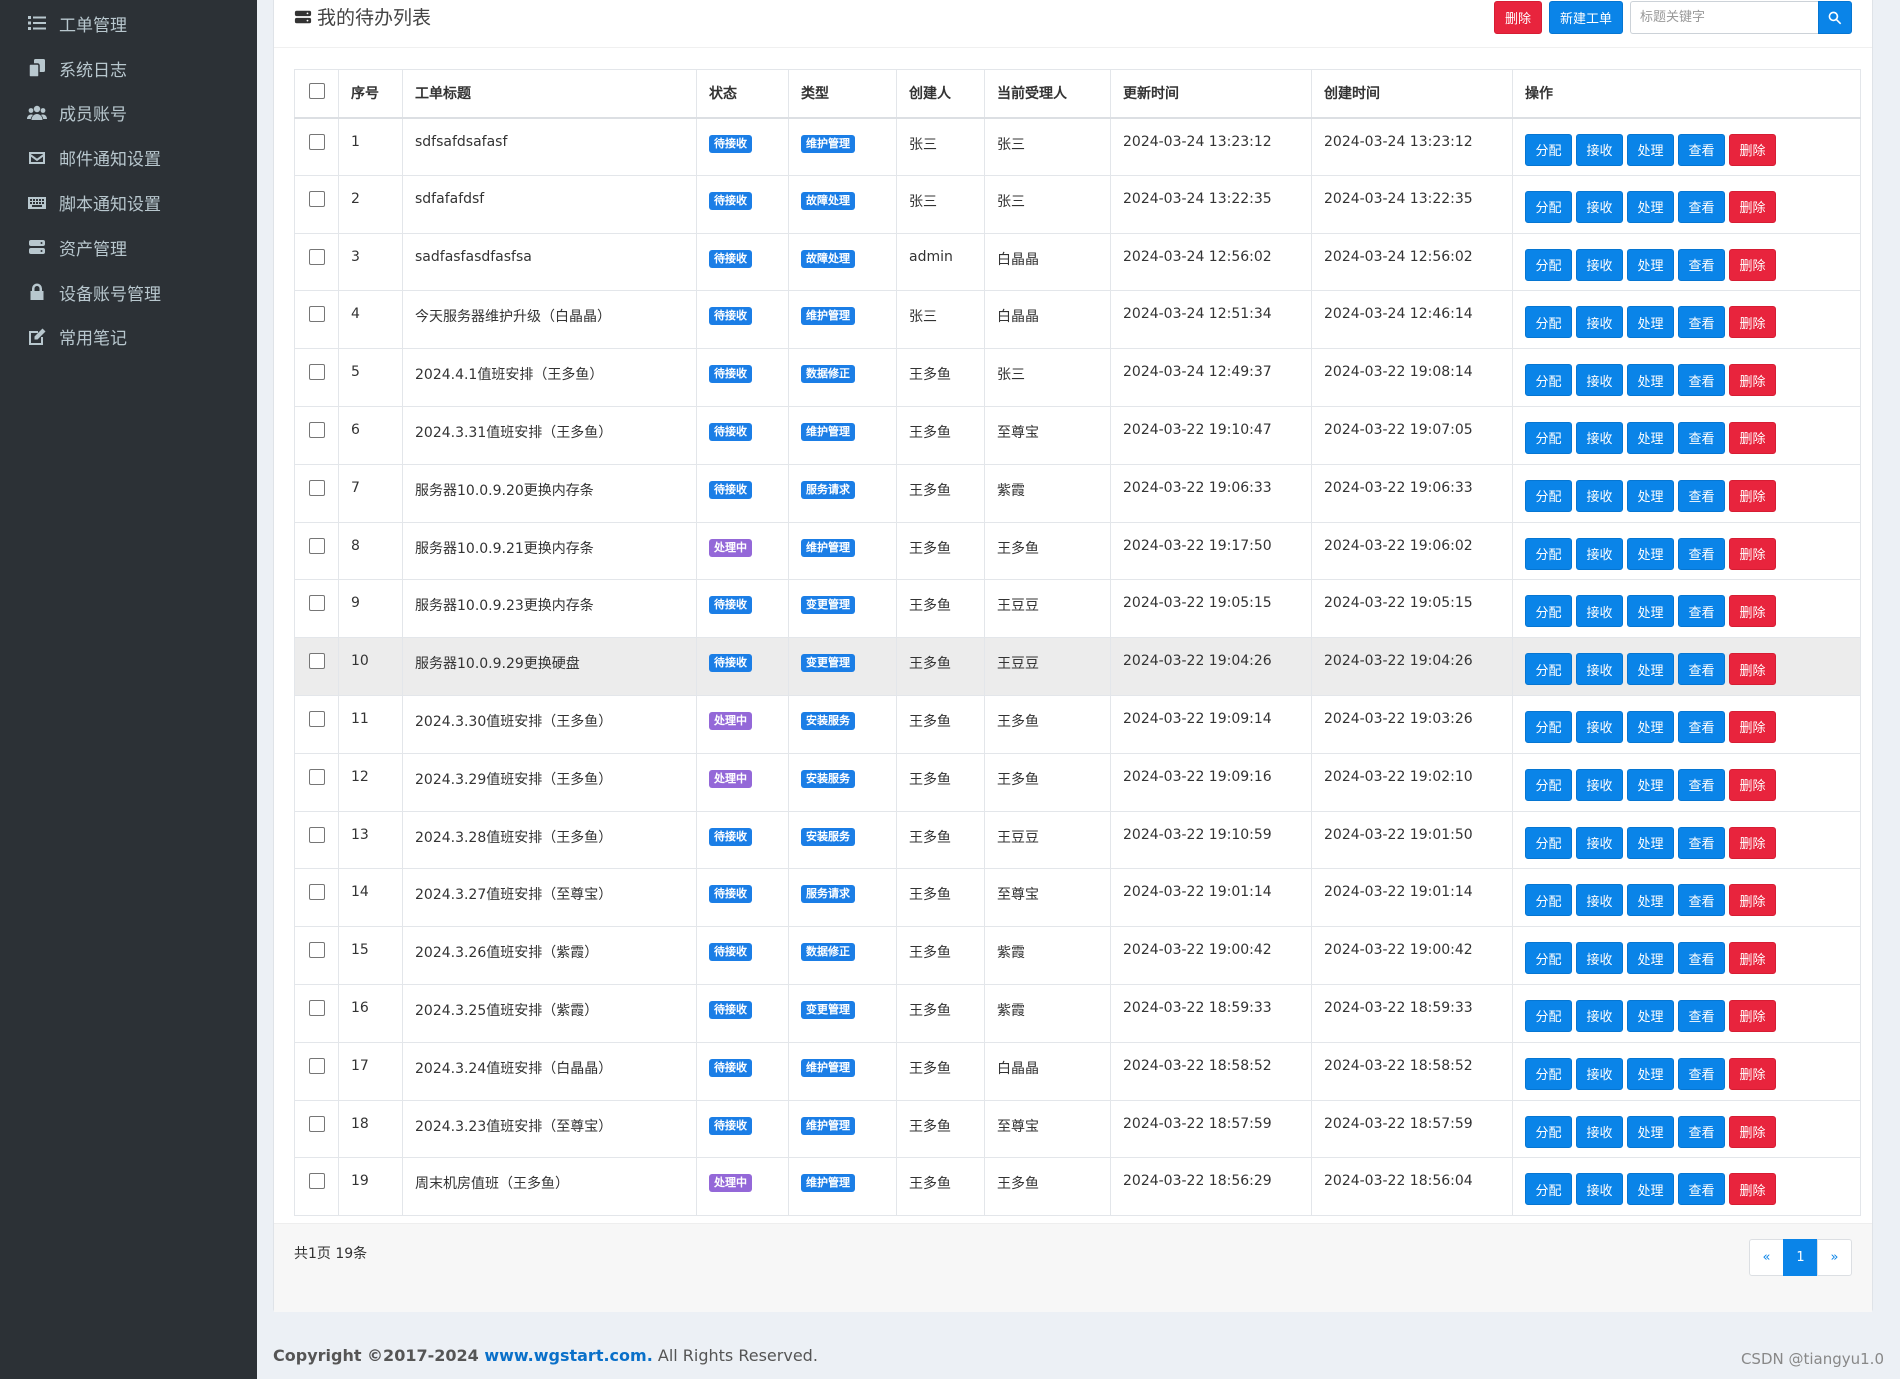  I want to click on site-link: www.wgstart.com., so click(568, 1355).